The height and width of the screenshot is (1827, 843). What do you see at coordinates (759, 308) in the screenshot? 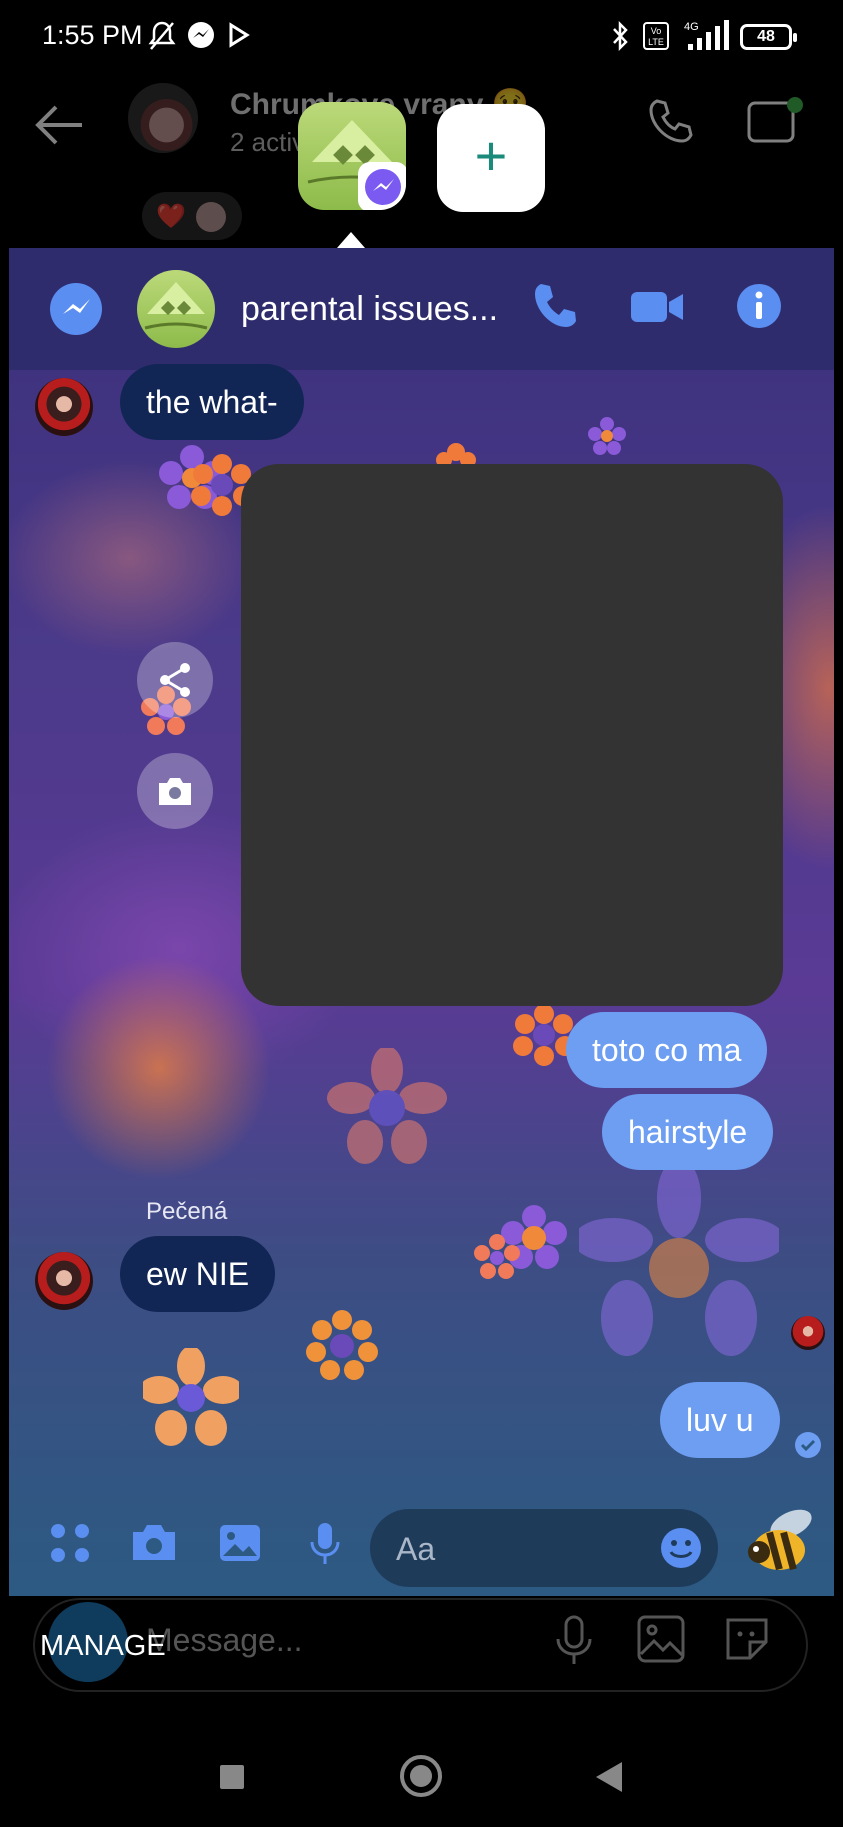
I see `info-icon` at bounding box center [759, 308].